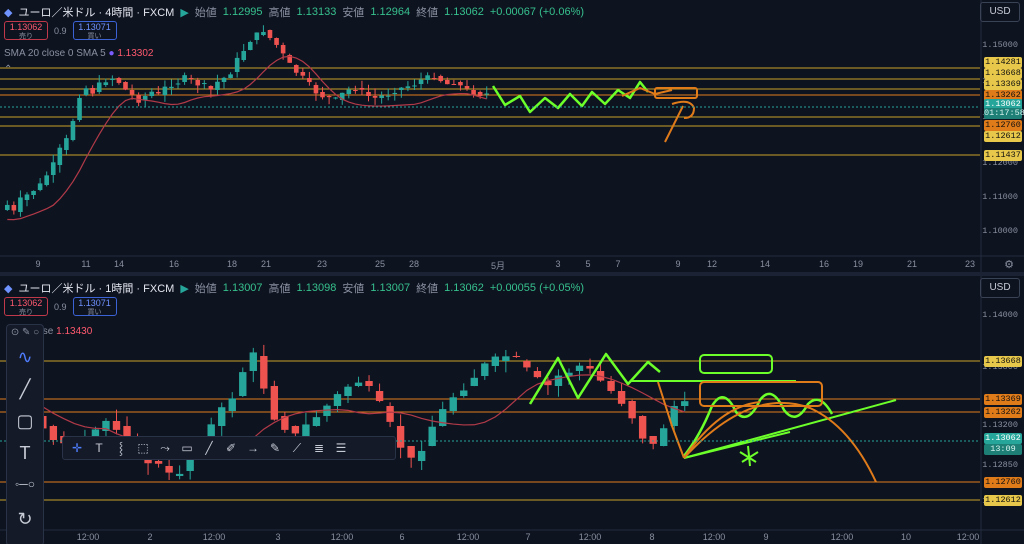 The width and height of the screenshot is (1024, 544). What do you see at coordinates (165, 448) in the screenshot?
I see `path-icon: ⤳` at bounding box center [165, 448].